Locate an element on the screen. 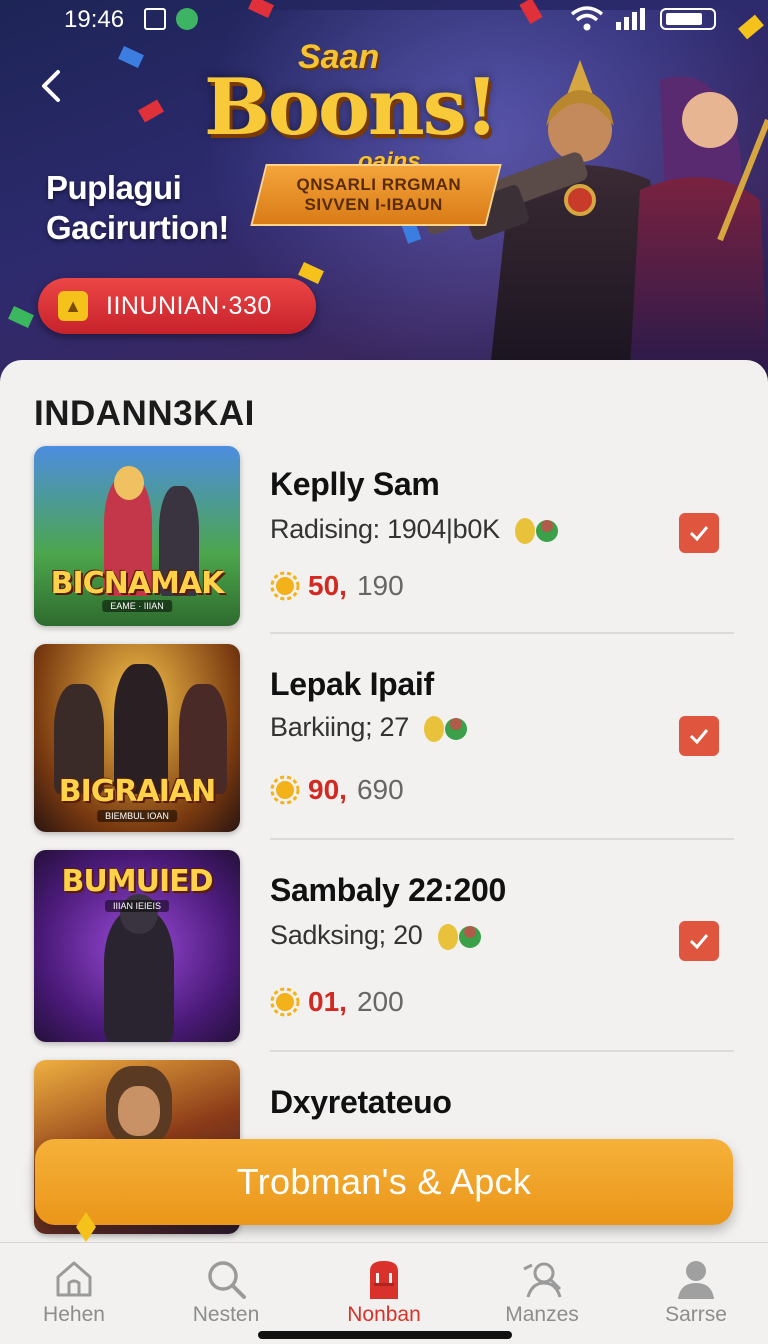  tab-bag: Nonban is located at coordinates (384, 1293).